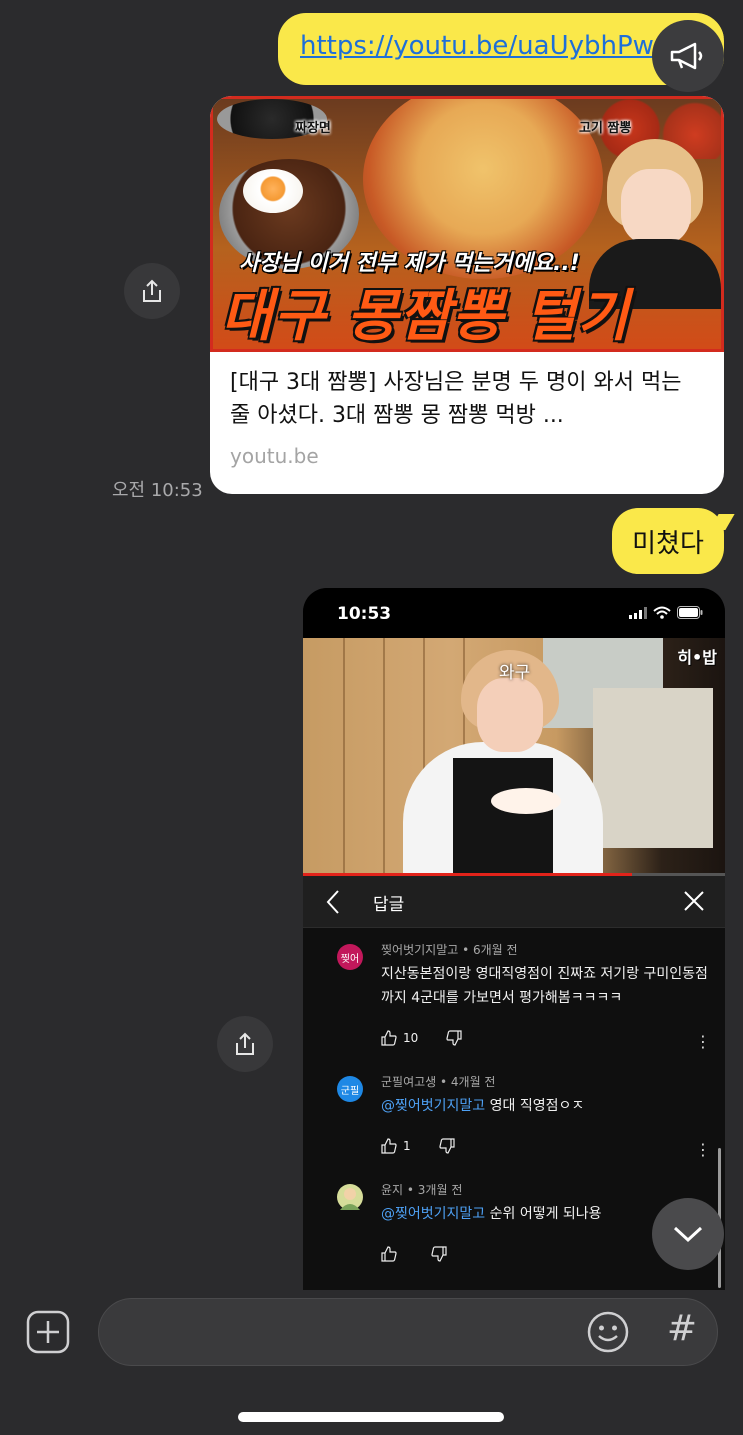 This screenshot has width=743, height=1435. What do you see at coordinates (690, 612) in the screenshot?
I see `battery-icon` at bounding box center [690, 612].